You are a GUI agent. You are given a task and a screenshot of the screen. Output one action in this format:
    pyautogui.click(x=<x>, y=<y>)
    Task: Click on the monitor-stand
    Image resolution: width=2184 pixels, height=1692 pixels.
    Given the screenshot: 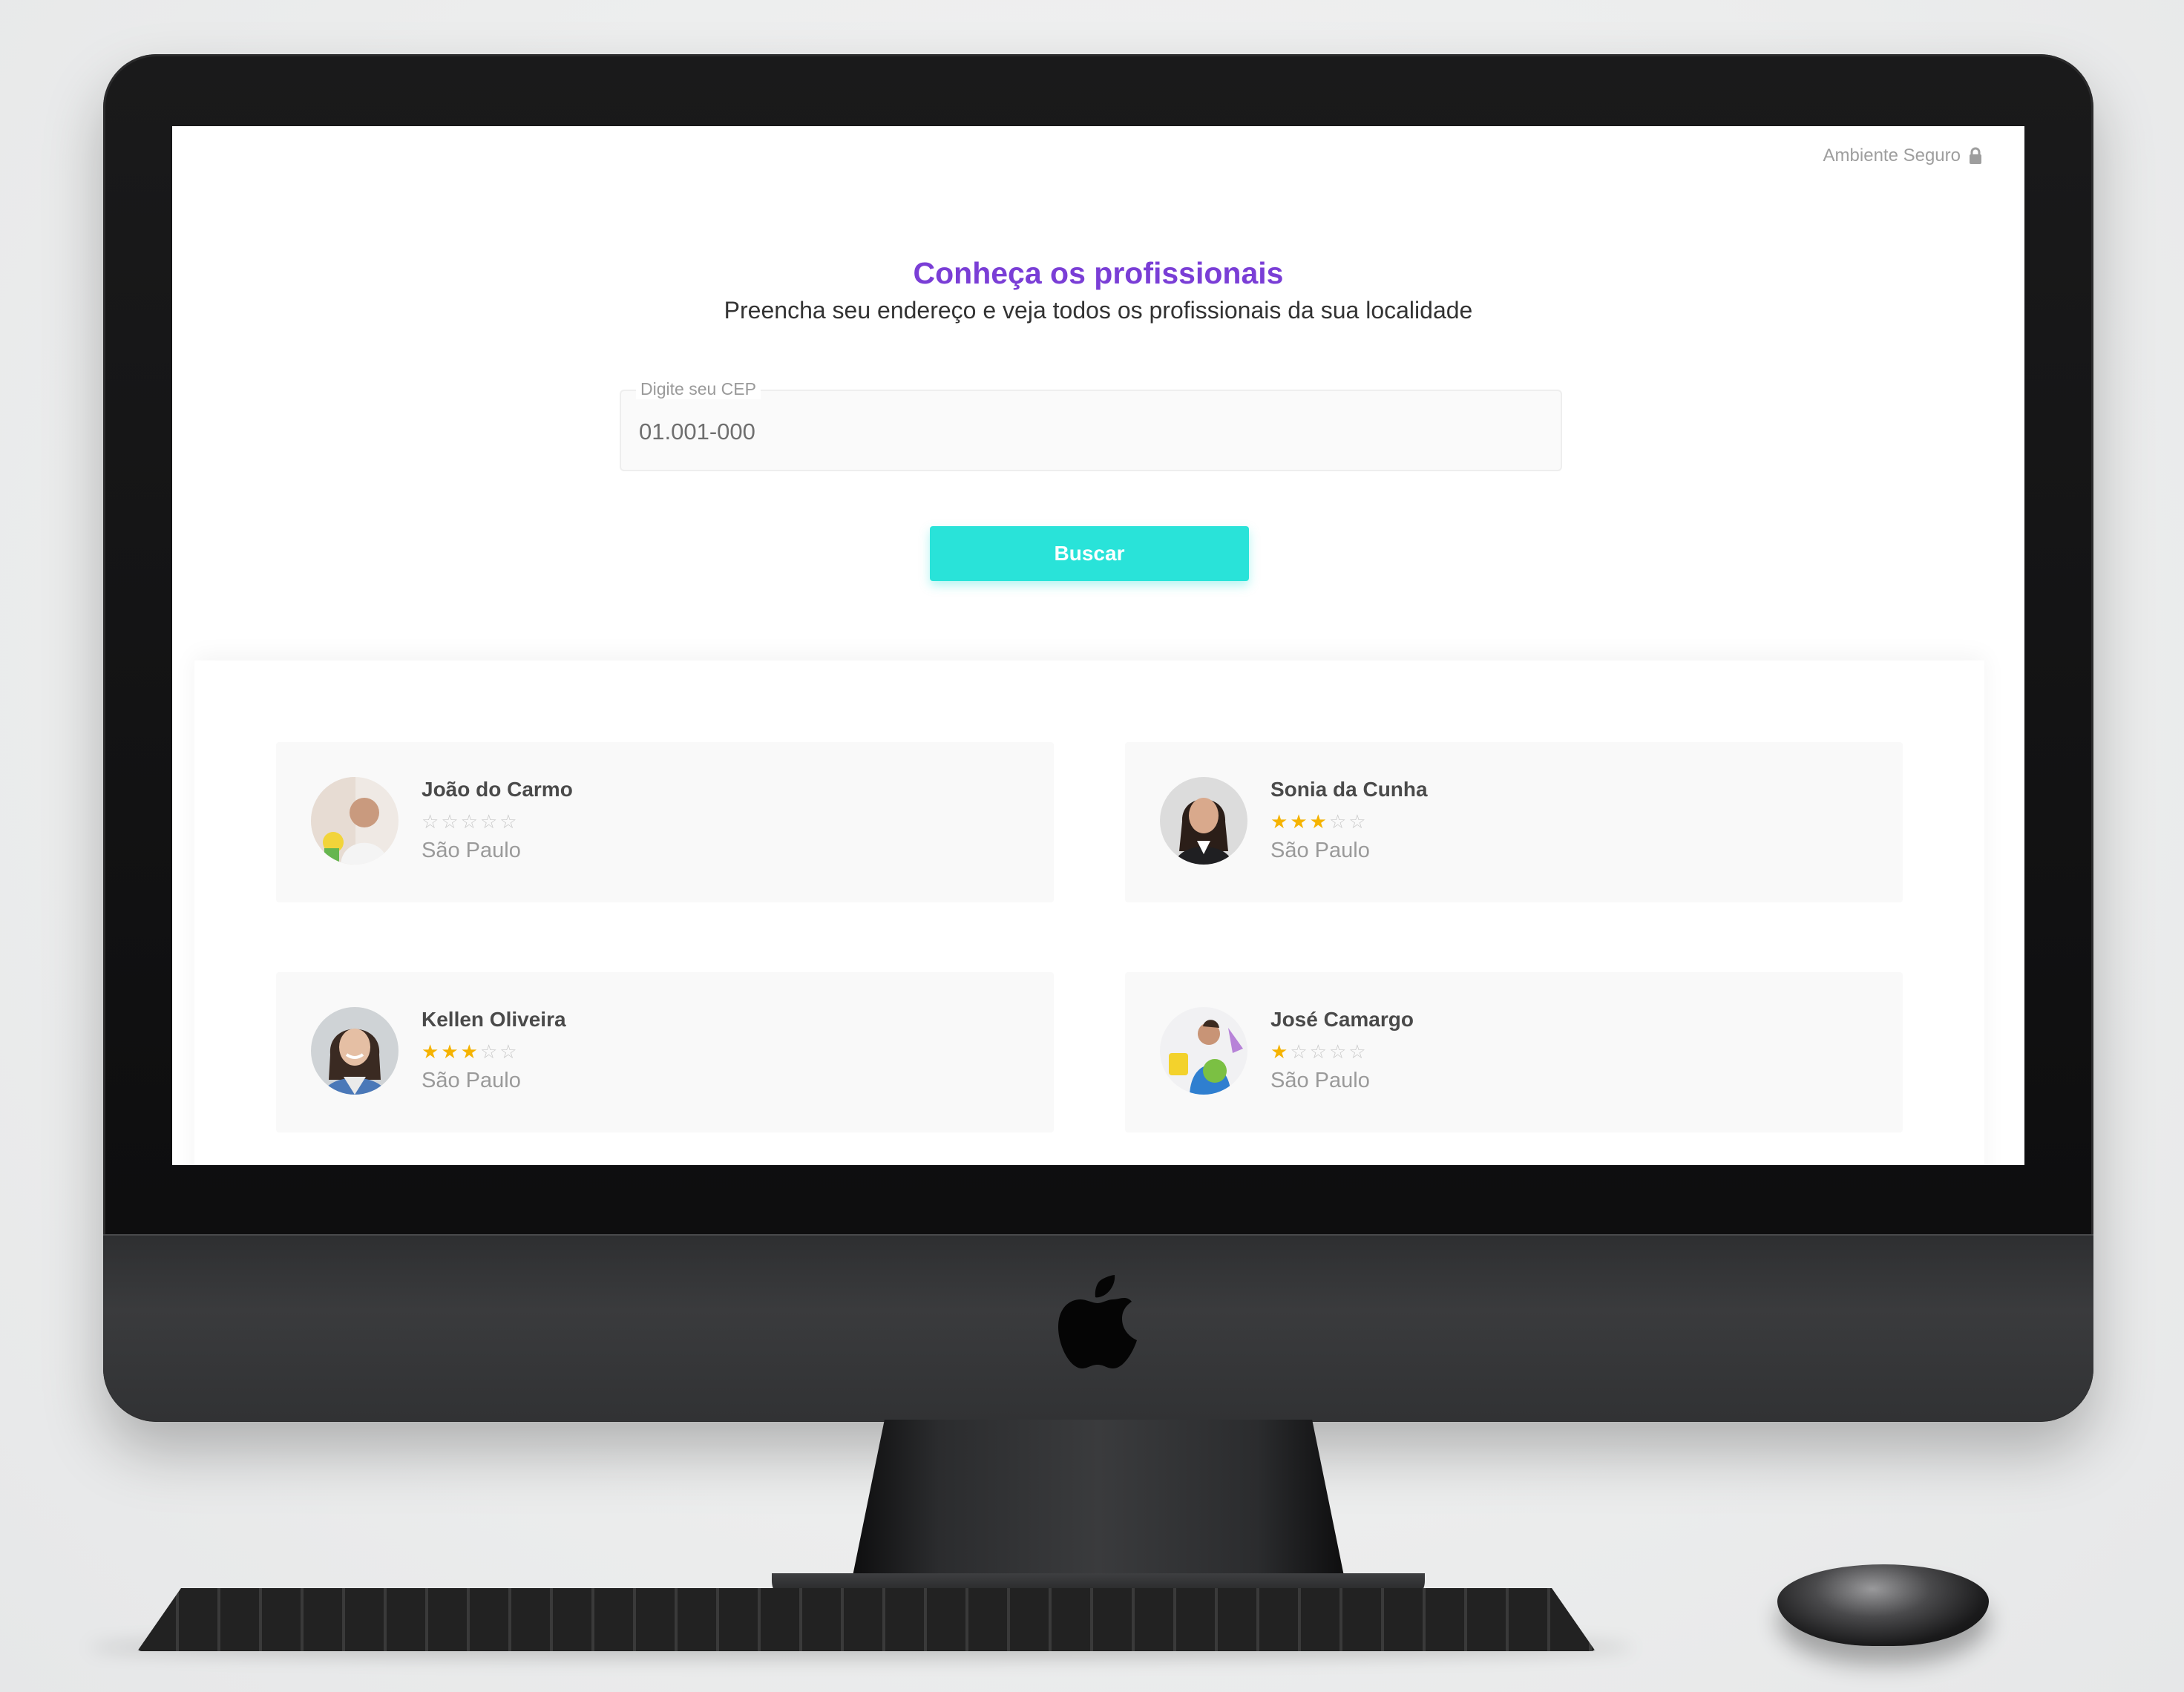 What is the action you would take?
    pyautogui.click(x=1099, y=1505)
    